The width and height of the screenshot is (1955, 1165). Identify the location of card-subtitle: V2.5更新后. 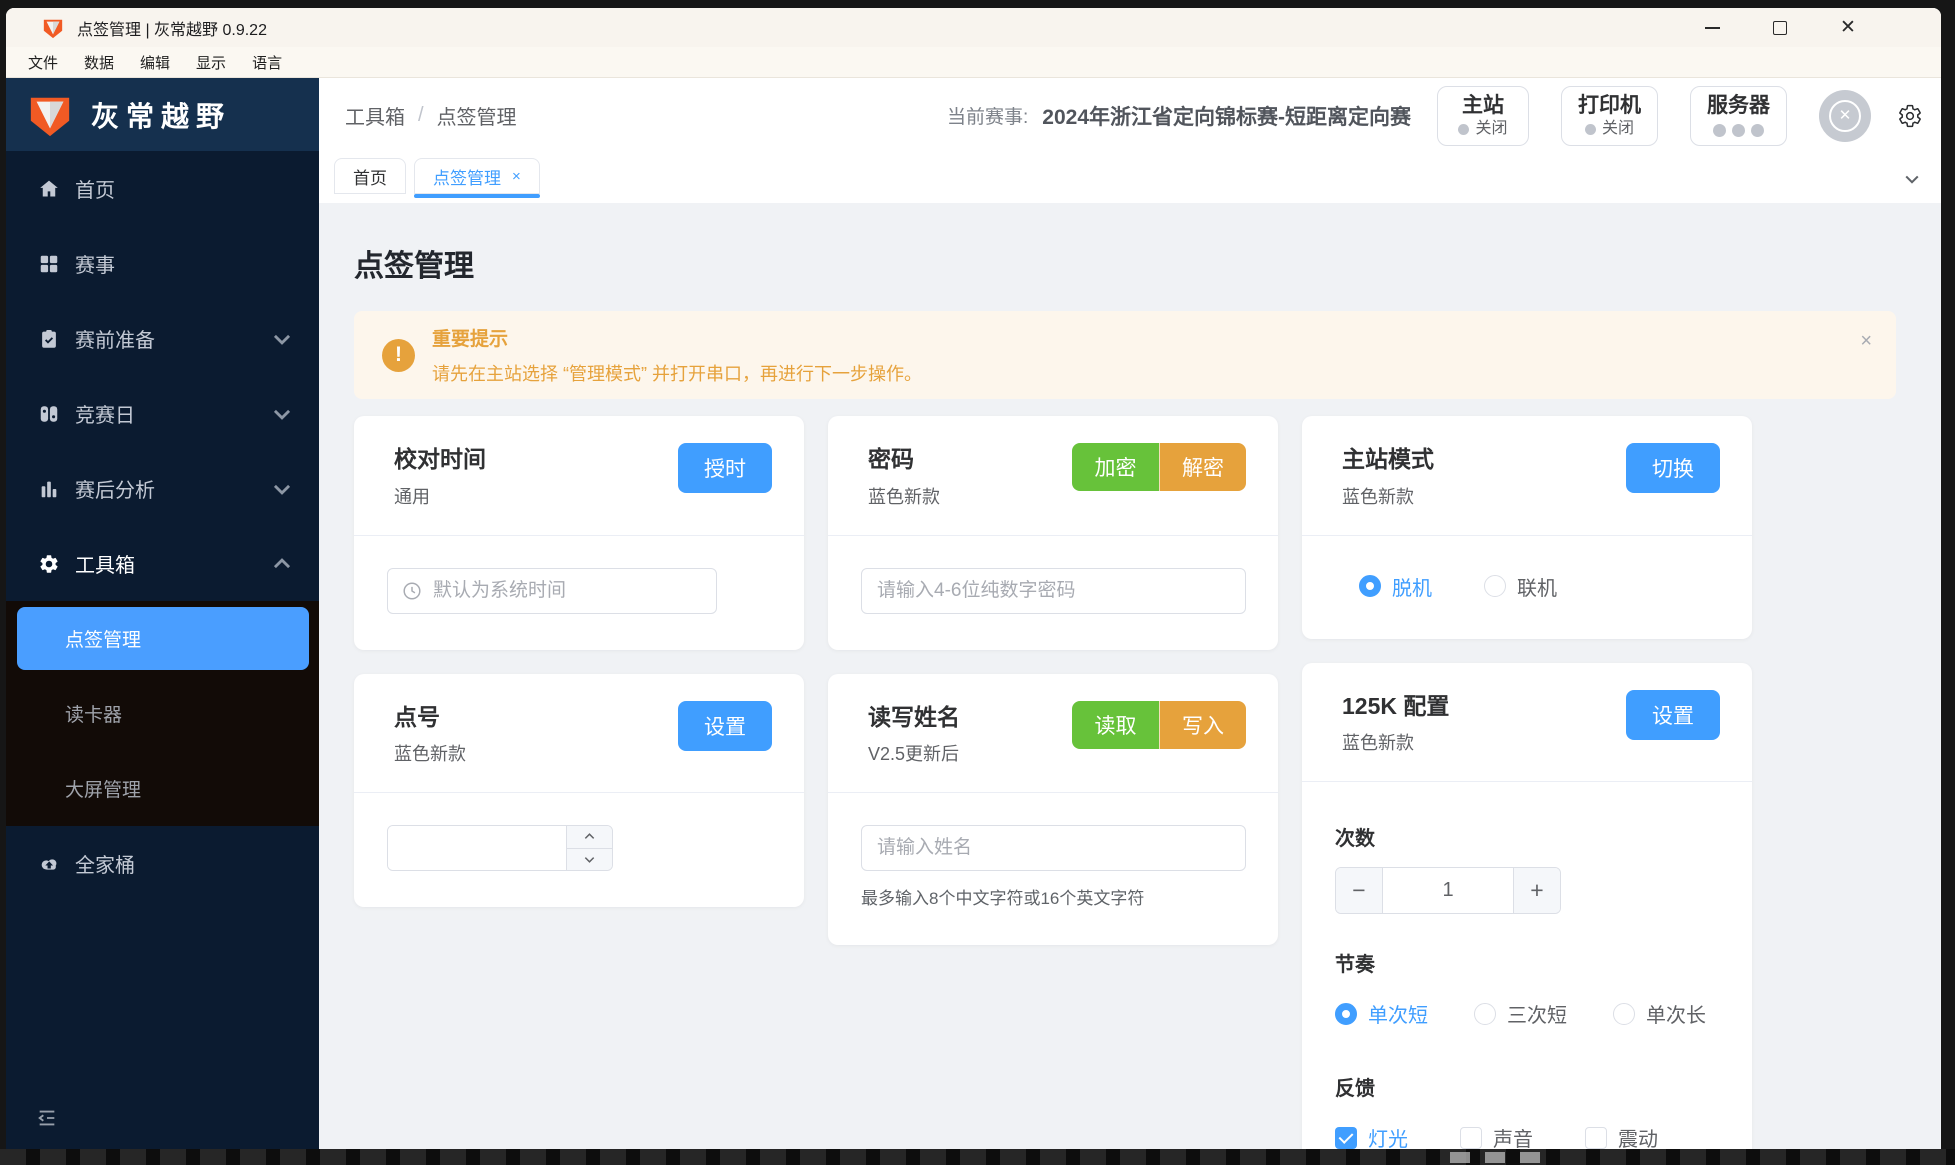
(914, 754).